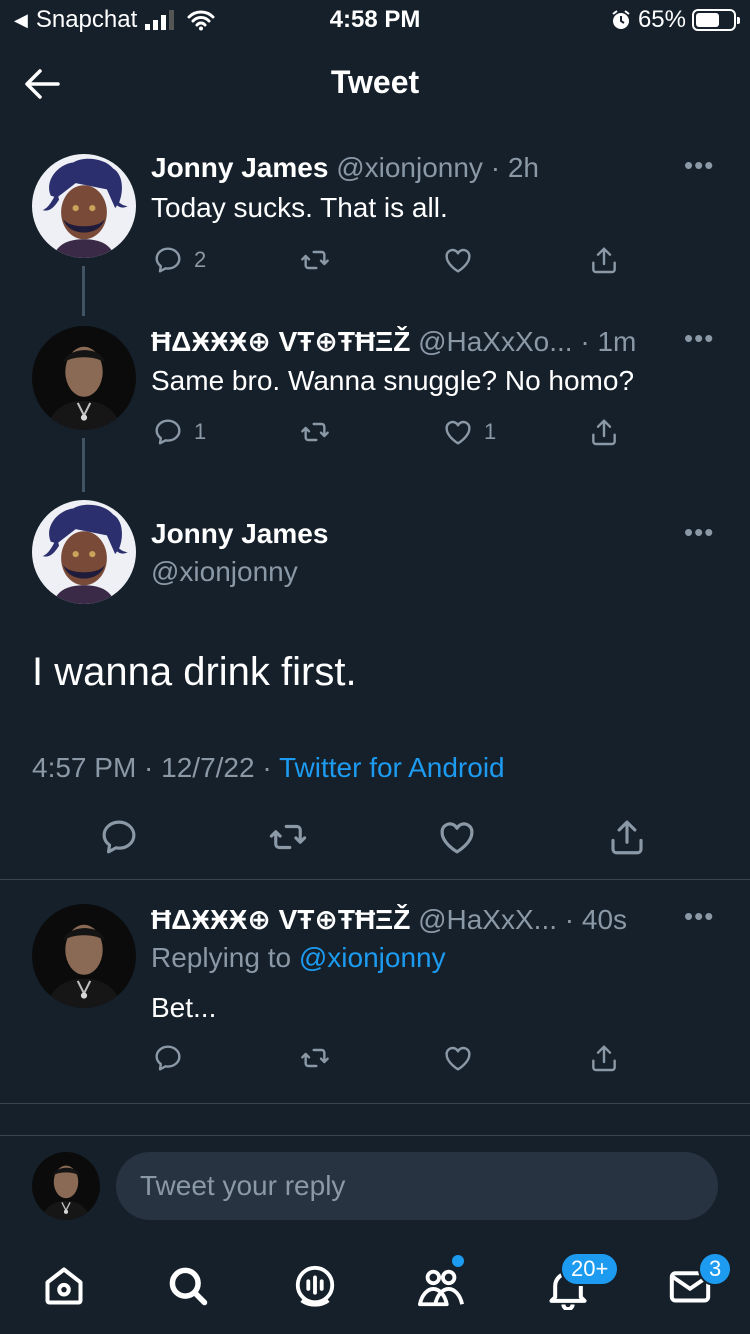  What do you see at coordinates (392, 767) in the screenshot?
I see `tweet-source-link: Twitter for Android` at bounding box center [392, 767].